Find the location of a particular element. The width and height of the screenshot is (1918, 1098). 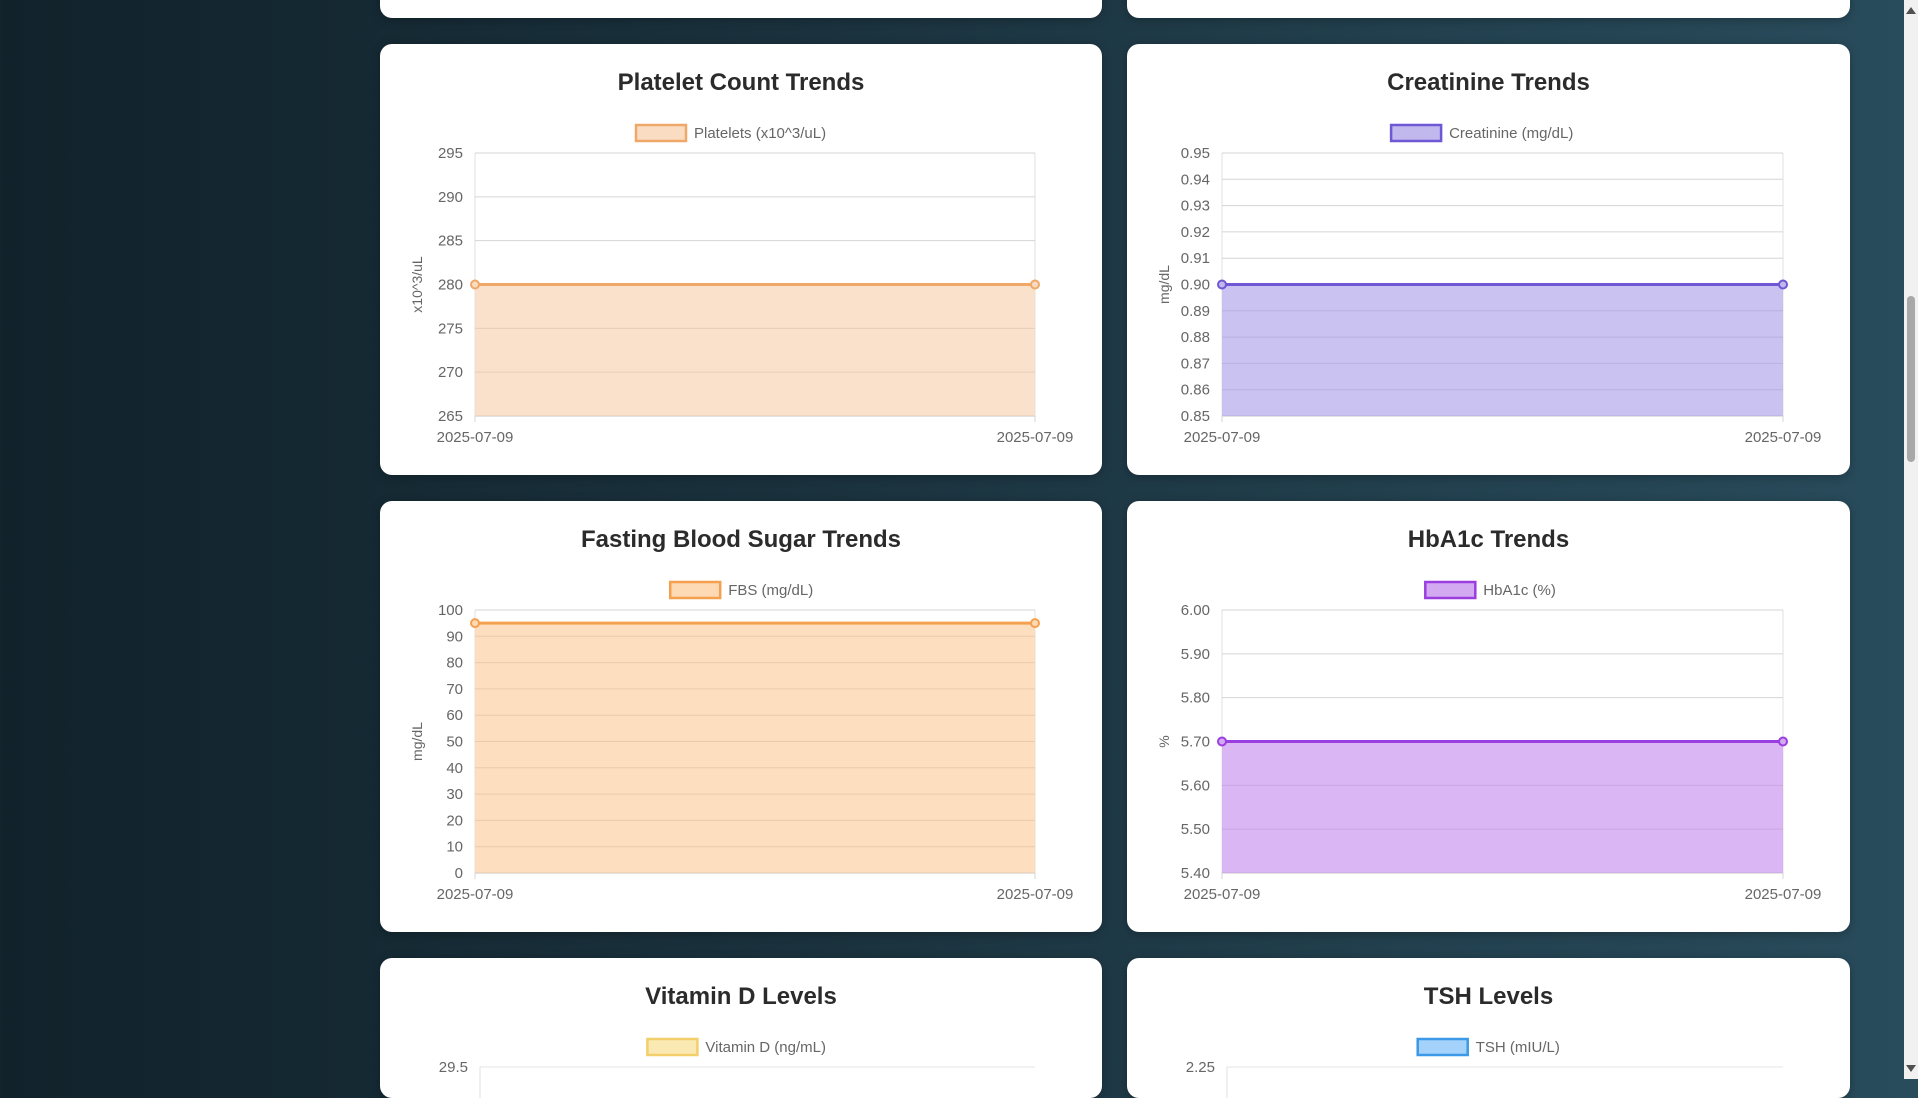

legend-label: FBS (mg/dL) is located at coordinates (770, 590).